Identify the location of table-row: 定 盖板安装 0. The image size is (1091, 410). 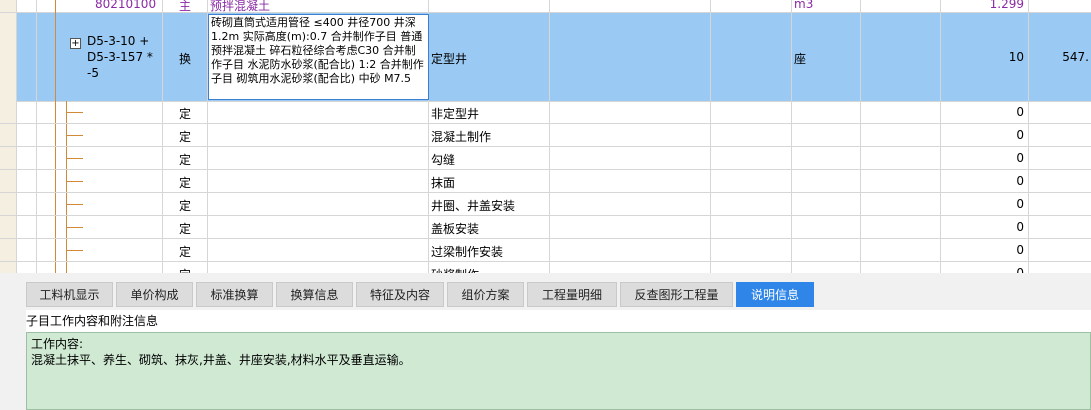
(545, 227).